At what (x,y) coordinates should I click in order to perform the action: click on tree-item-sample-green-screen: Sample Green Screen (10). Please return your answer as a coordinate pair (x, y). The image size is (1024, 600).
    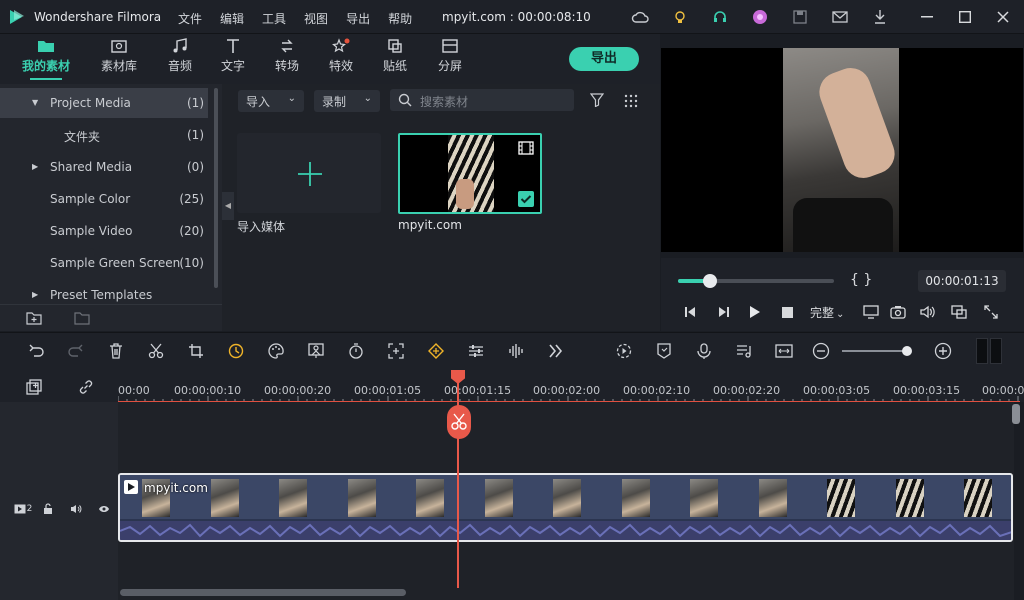
    Looking at the image, I should click on (104, 263).